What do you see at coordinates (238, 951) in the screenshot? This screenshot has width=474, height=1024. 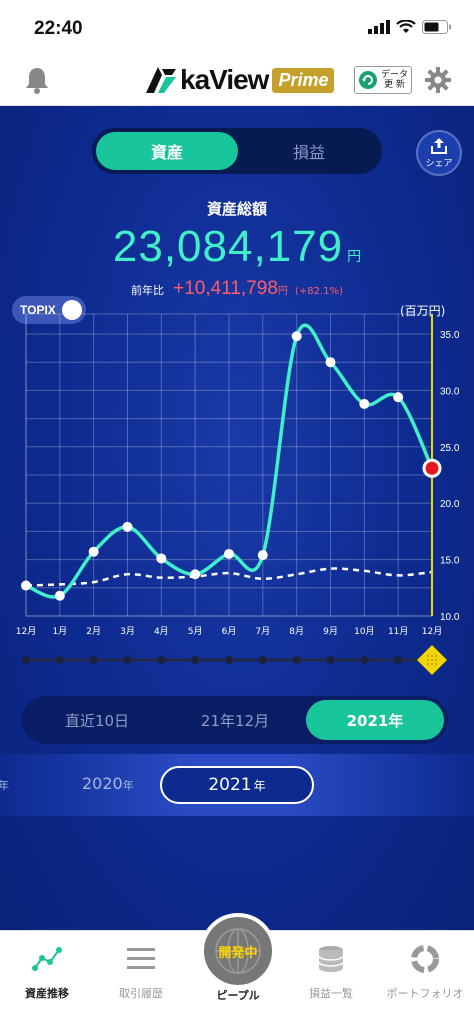 I see `nav-people-button: 開発中` at bounding box center [238, 951].